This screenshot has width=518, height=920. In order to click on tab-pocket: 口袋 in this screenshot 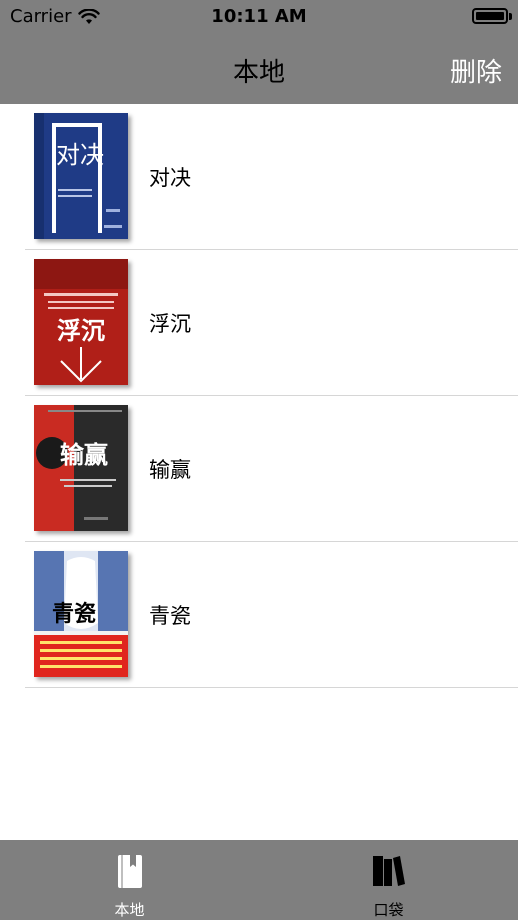, I will do `click(388, 880)`.